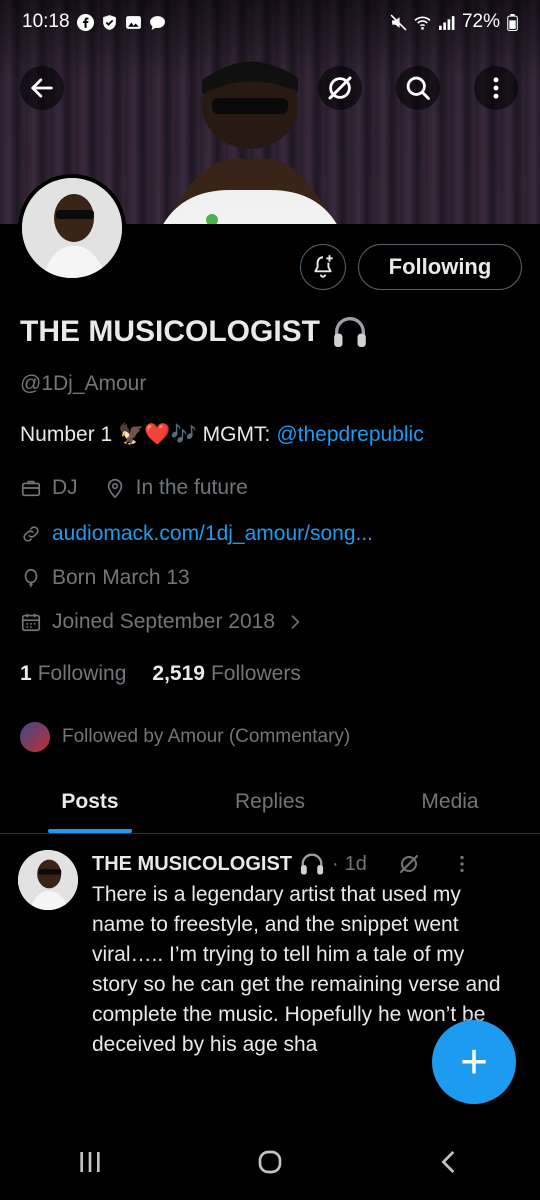  I want to click on followers-count-link: 2,519 Followers, so click(226, 674).